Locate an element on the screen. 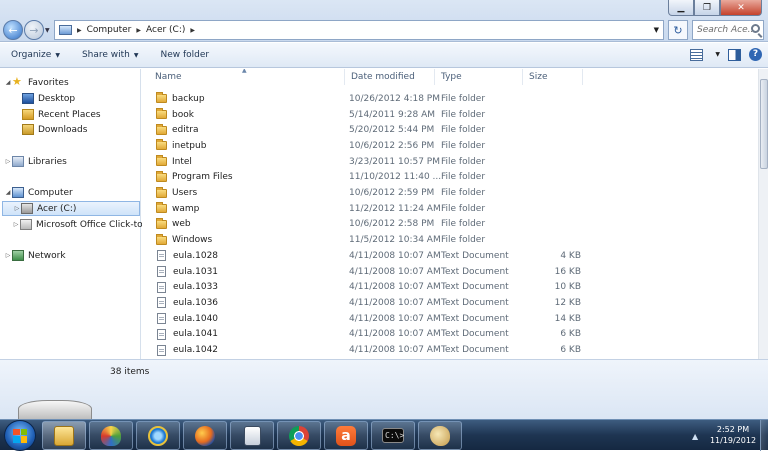  file-type: File folder is located at coordinates (463, 208).